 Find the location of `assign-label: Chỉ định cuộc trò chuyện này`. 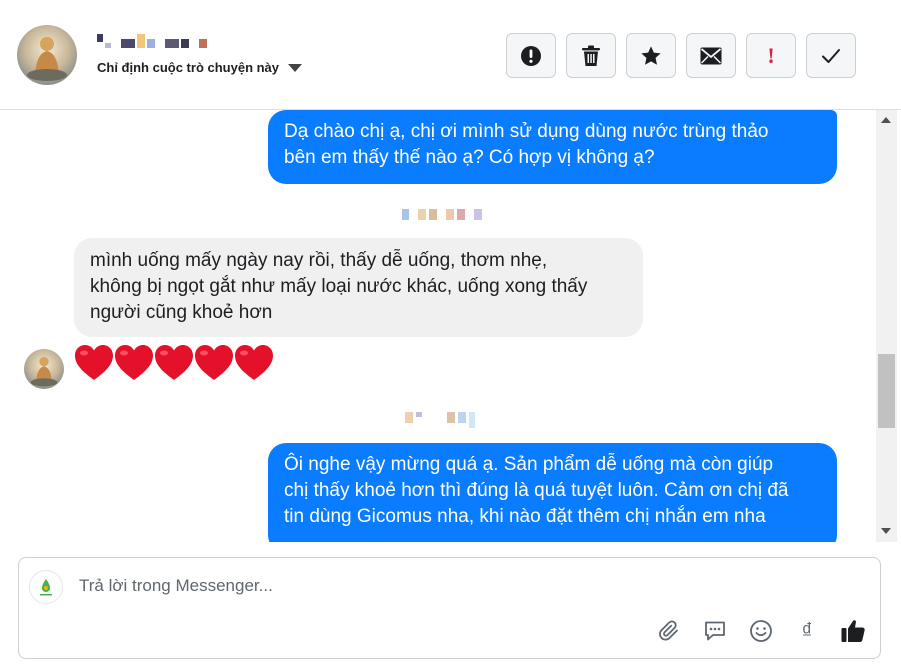

assign-label: Chỉ định cuộc trò chuyện này is located at coordinates (188, 67).